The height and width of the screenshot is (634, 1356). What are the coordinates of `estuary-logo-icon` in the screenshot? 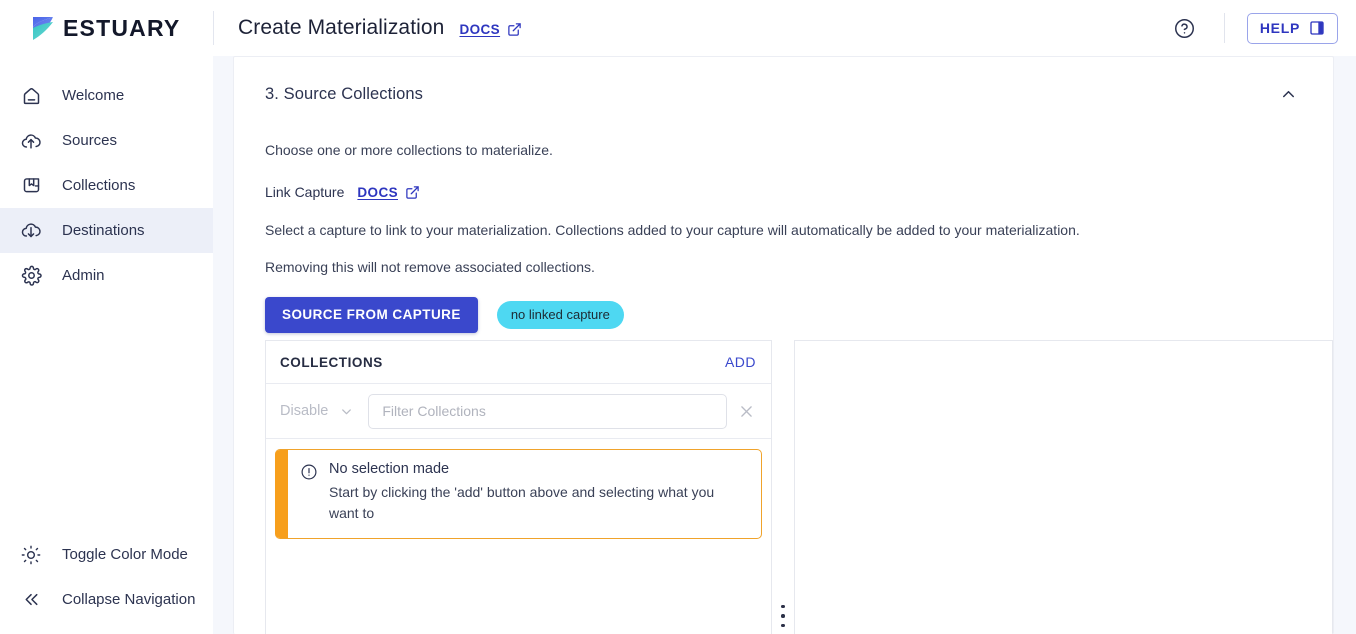 It's located at (43, 28).